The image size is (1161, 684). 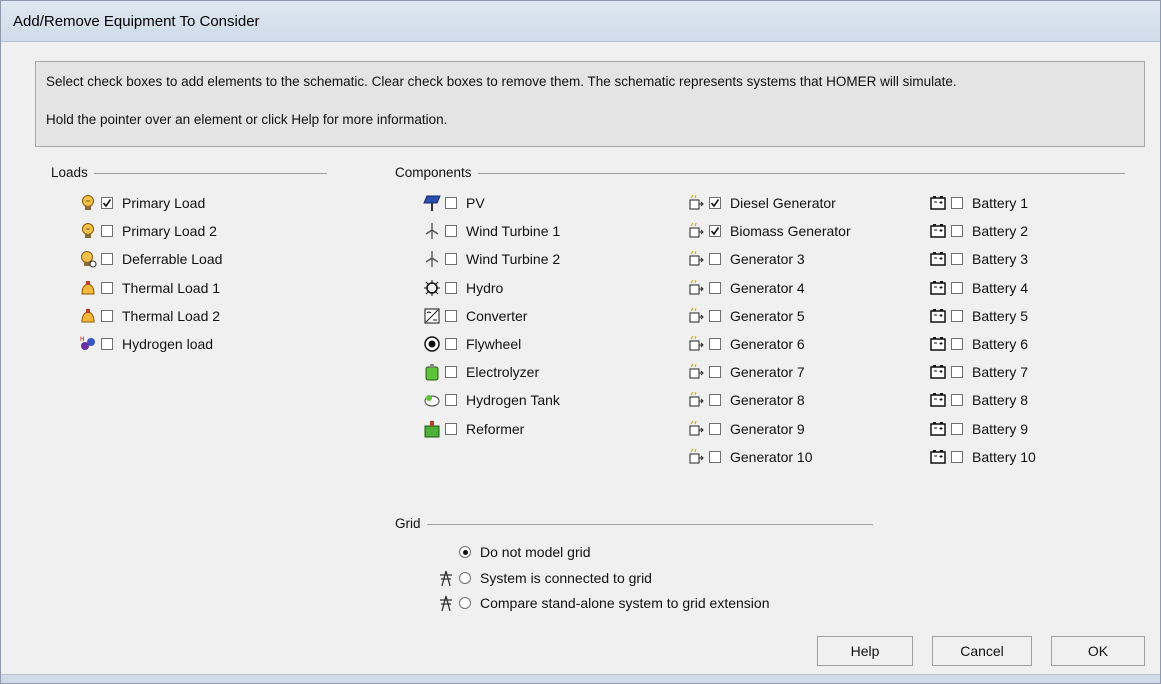 I want to click on checkbox-row-hydro: Hydro, so click(x=463, y=288).